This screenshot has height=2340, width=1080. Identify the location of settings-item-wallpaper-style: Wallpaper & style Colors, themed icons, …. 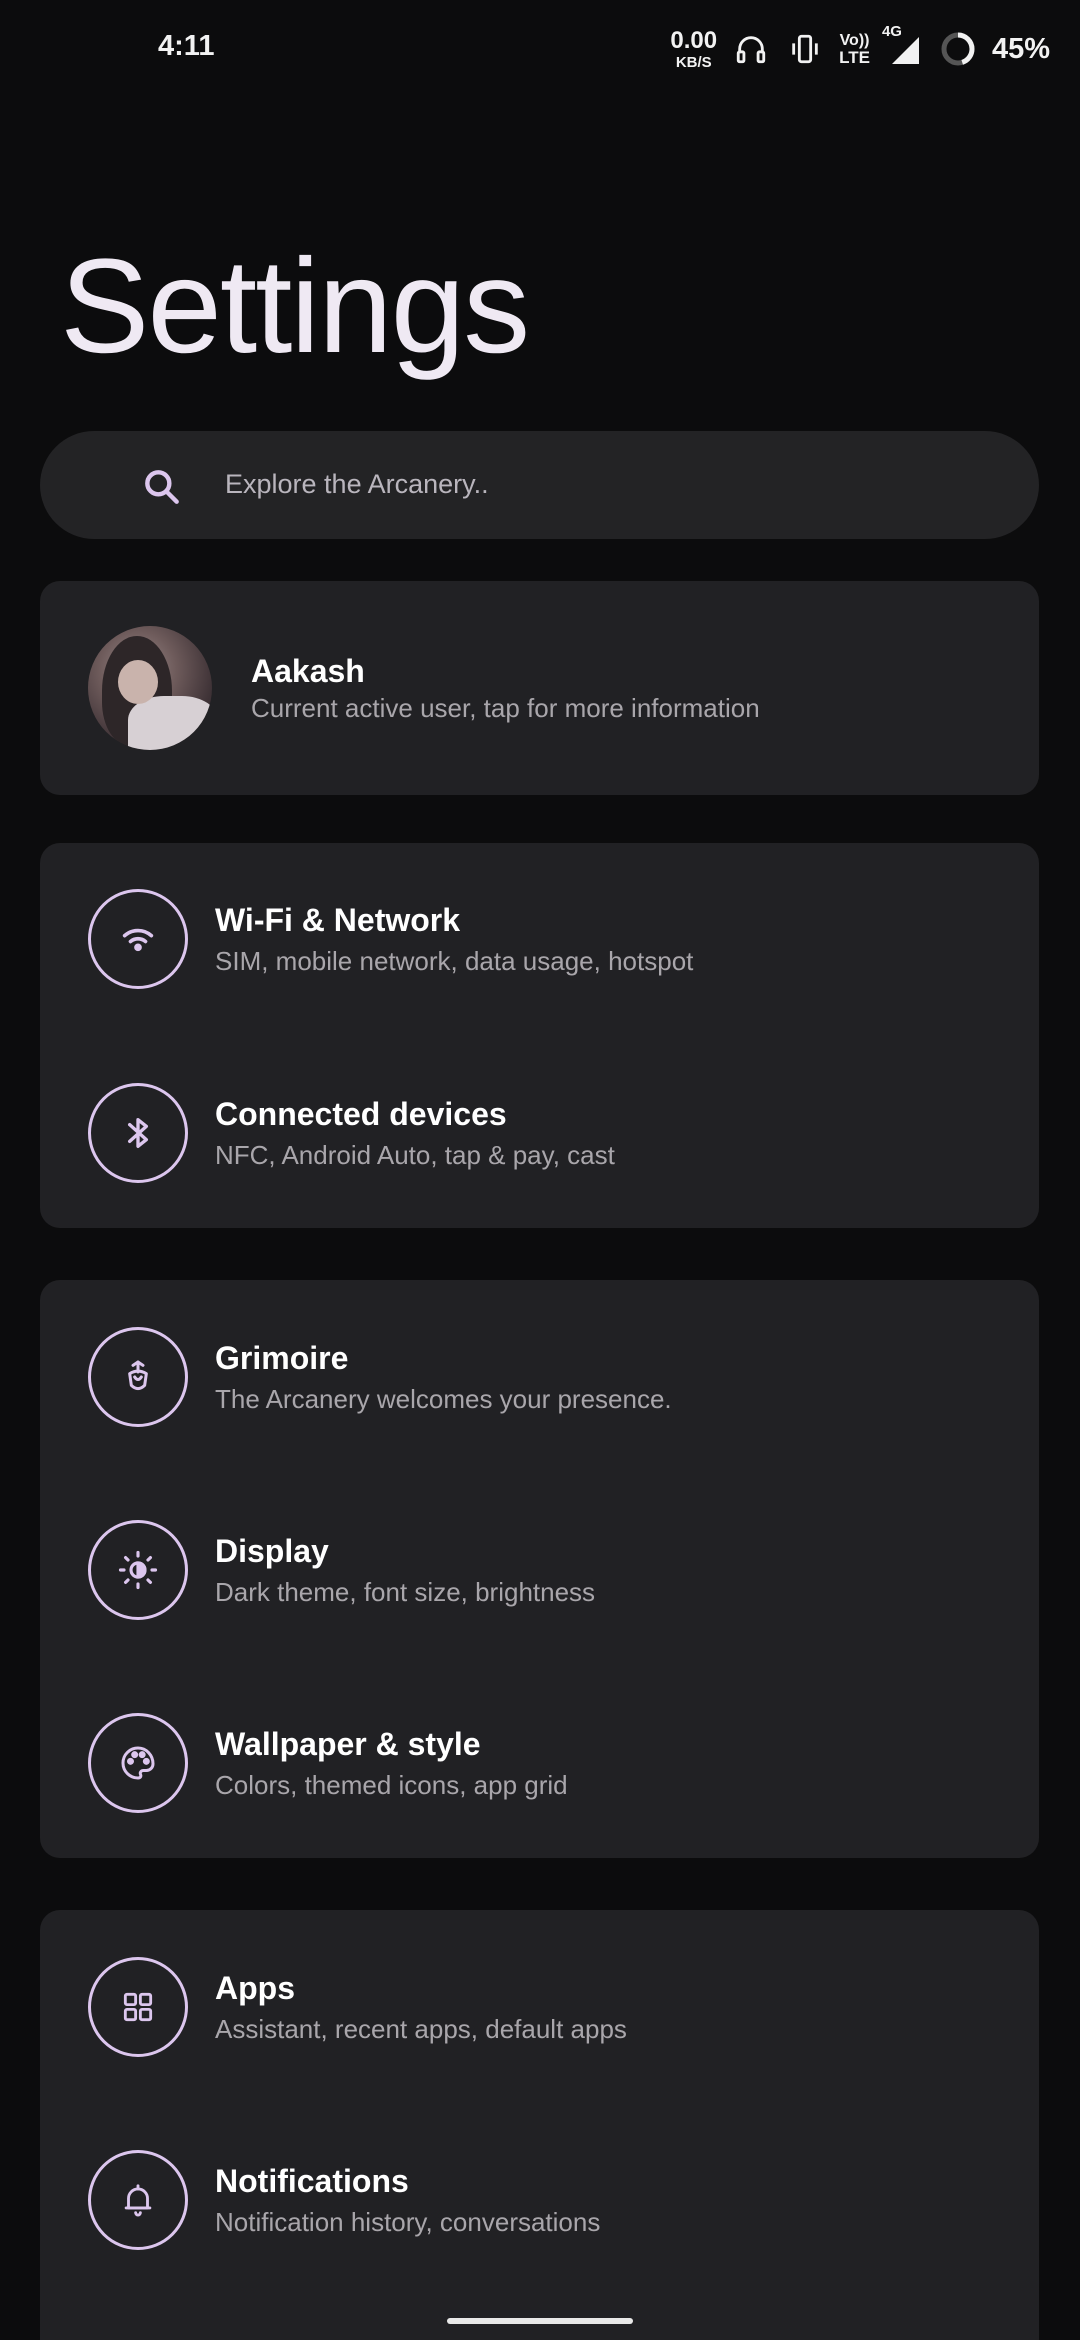
(539, 1763).